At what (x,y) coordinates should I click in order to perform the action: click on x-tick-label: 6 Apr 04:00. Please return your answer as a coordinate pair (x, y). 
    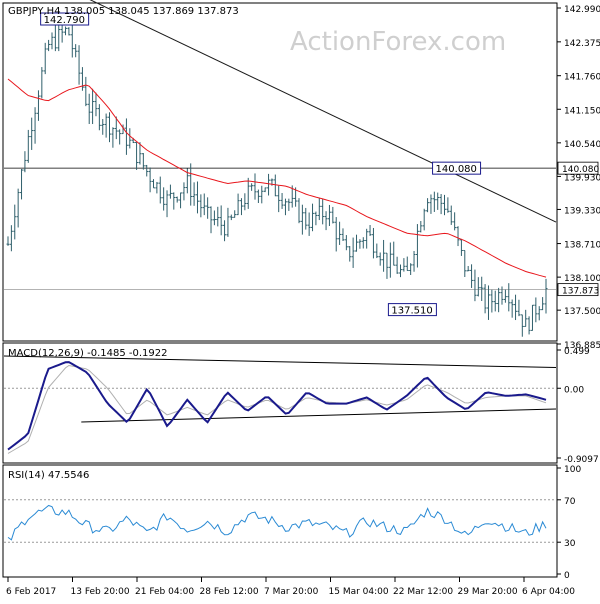
    Looking at the image, I should click on (548, 592).